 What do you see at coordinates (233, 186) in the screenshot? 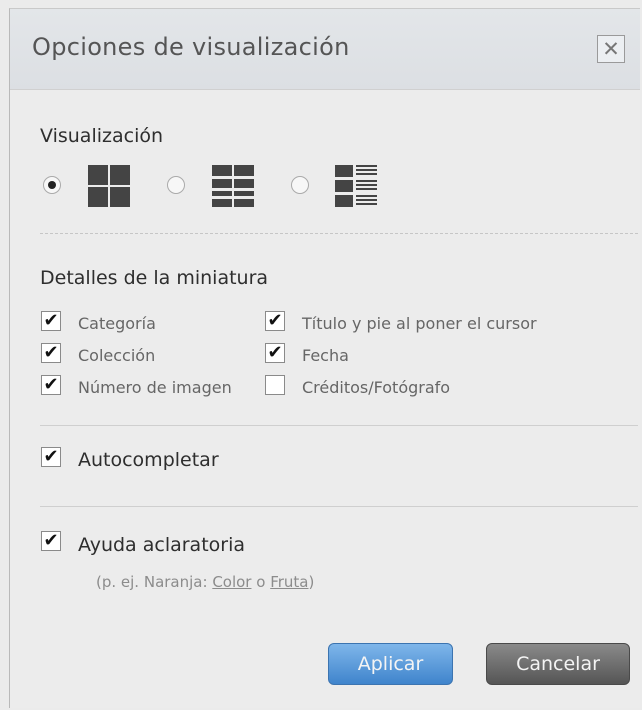
I see `grid-small-icon` at bounding box center [233, 186].